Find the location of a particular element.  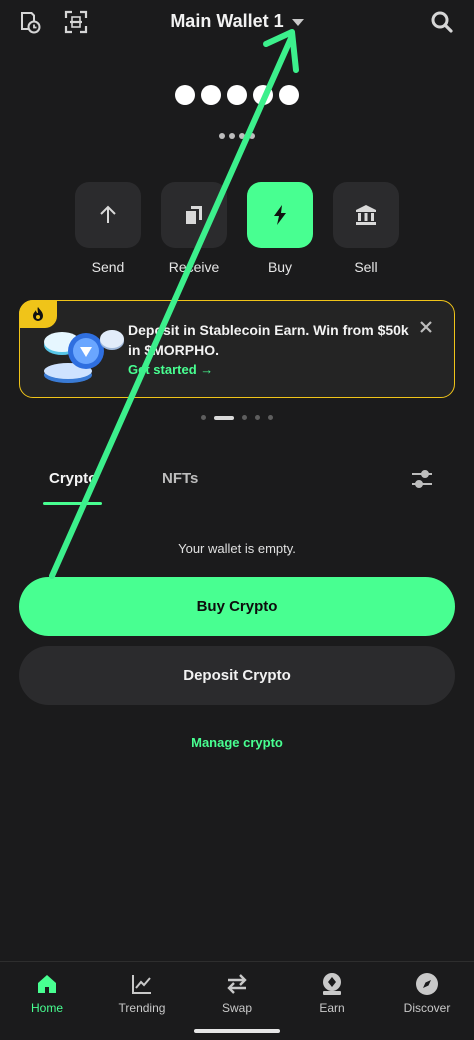

buy-button-tile is located at coordinates (280, 215).